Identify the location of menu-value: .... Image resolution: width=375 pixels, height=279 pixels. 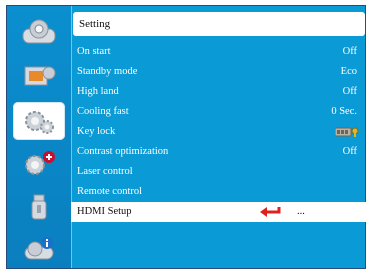
(301, 211).